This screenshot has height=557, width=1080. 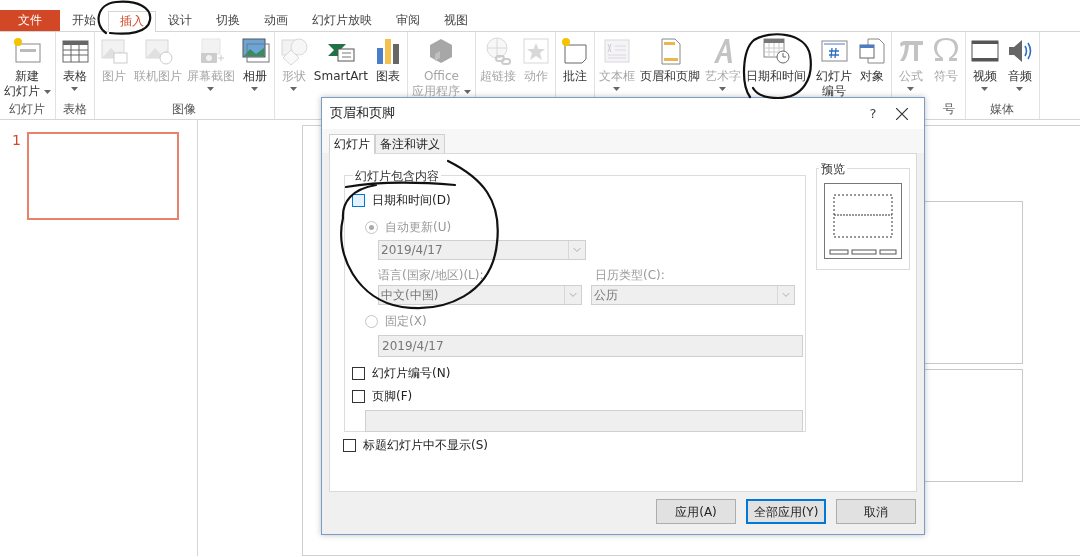 I want to click on checkbox: 标题幻灯片中不显示(S), so click(x=415, y=445).